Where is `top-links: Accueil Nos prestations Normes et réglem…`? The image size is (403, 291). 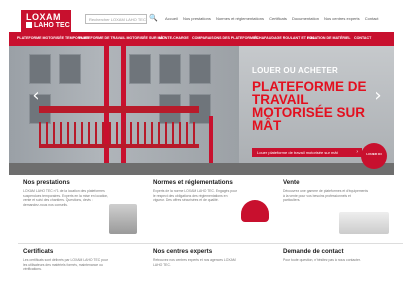 top-links: Accueil Nos prestations Normes et réglem… is located at coordinates (274, 18).